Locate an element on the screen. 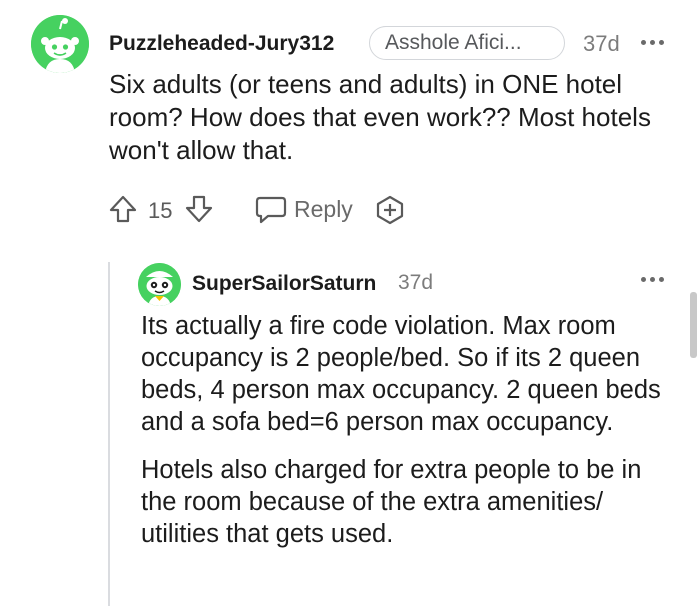 This screenshot has width=700, height=606. reply-button: Reply is located at coordinates (323, 209).